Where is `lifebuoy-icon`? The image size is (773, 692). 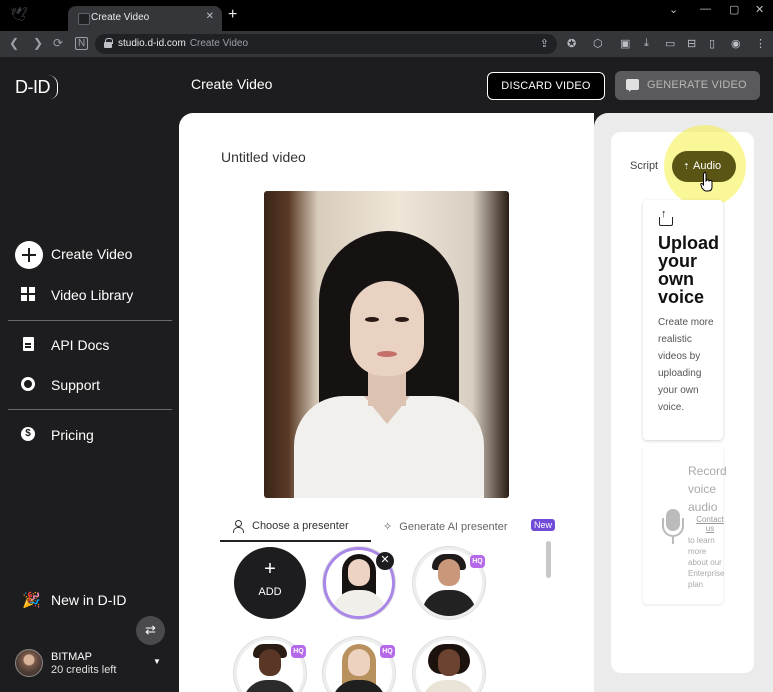
lifebuoy-icon is located at coordinates (28, 384).